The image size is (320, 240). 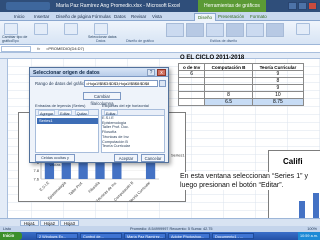 I want to click on tab-revisar: Revisar, so click(x=138, y=16).